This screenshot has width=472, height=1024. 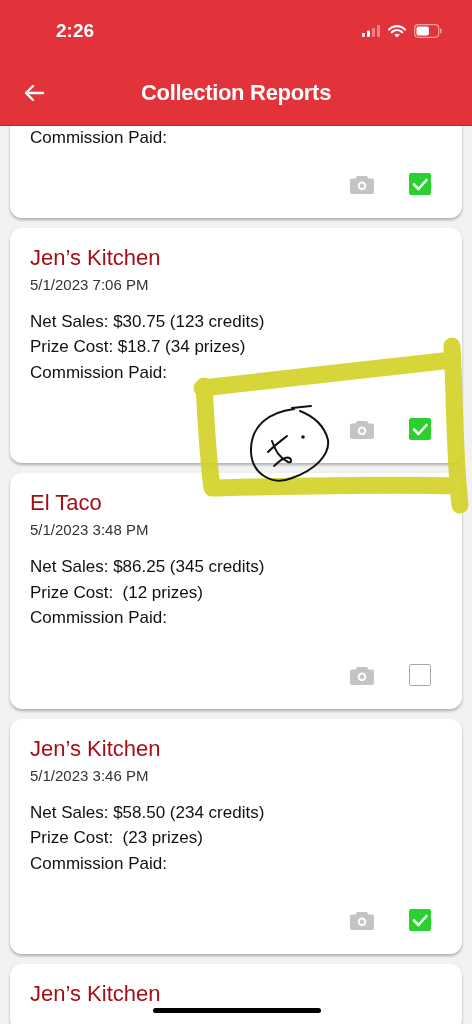 What do you see at coordinates (117, 592) in the screenshot?
I see `report-detail: Prize Cost: (12 prizes)` at bounding box center [117, 592].